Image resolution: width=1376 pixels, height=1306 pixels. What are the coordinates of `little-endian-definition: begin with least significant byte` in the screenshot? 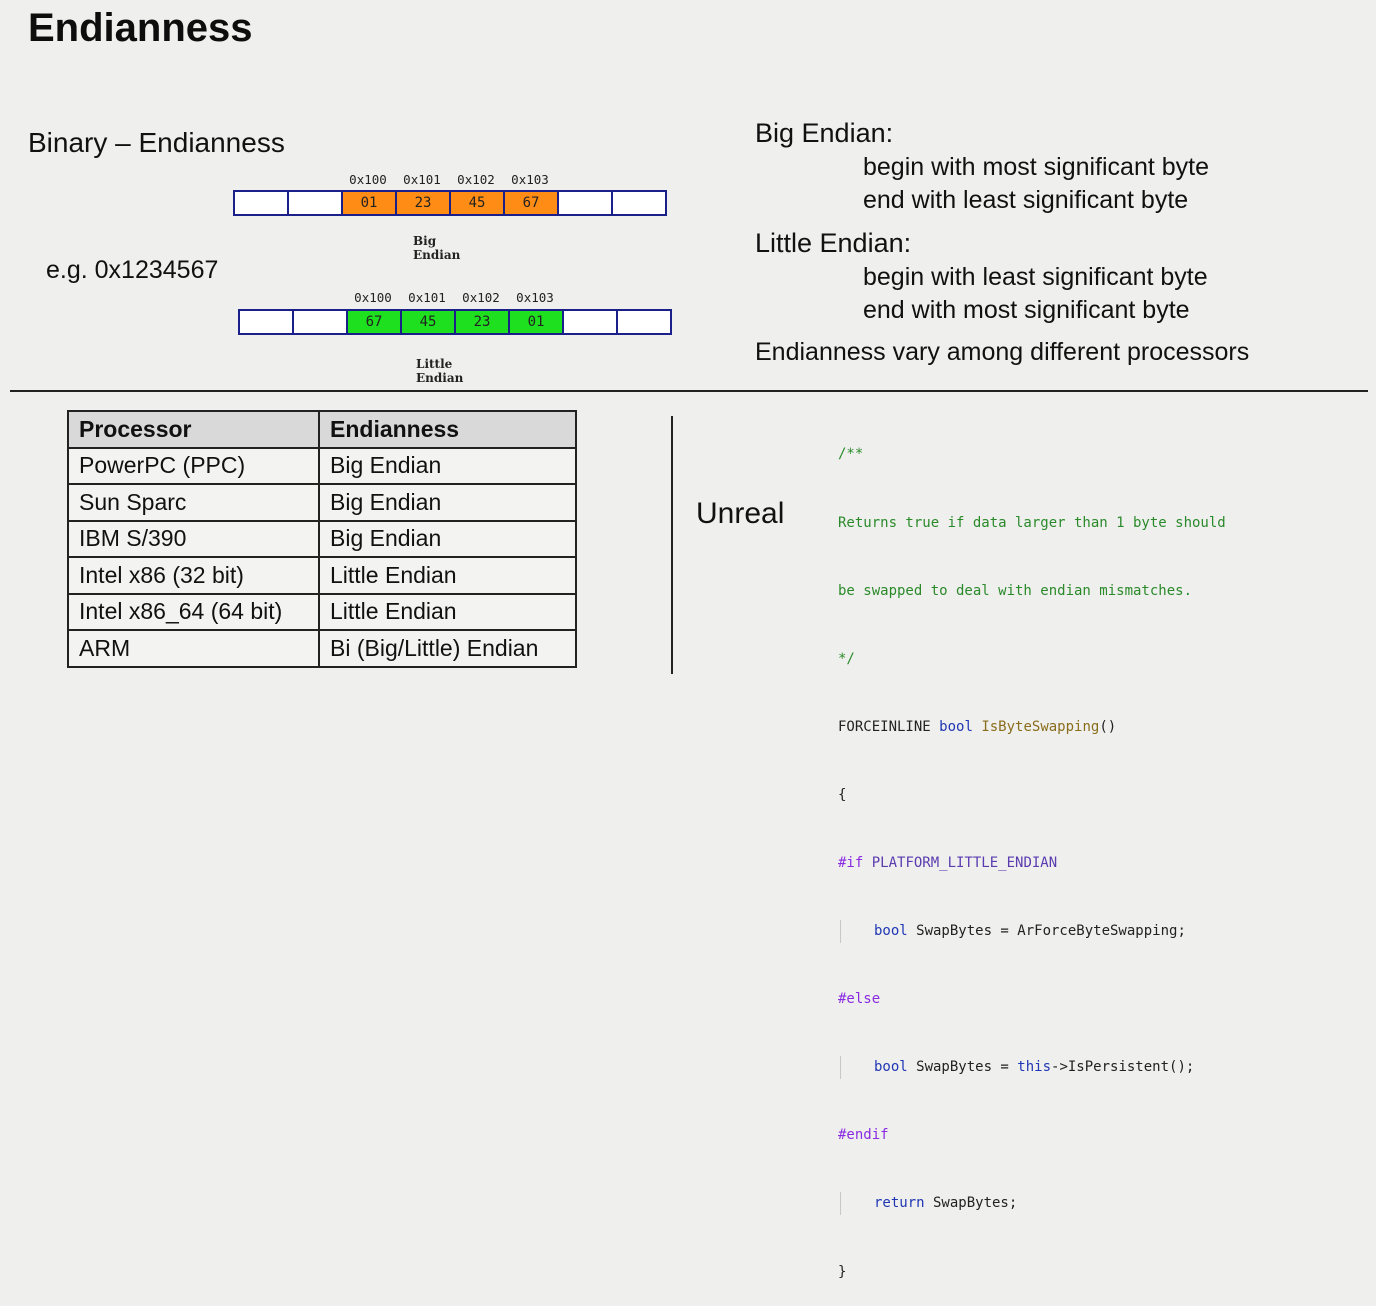 It's located at (1035, 277).